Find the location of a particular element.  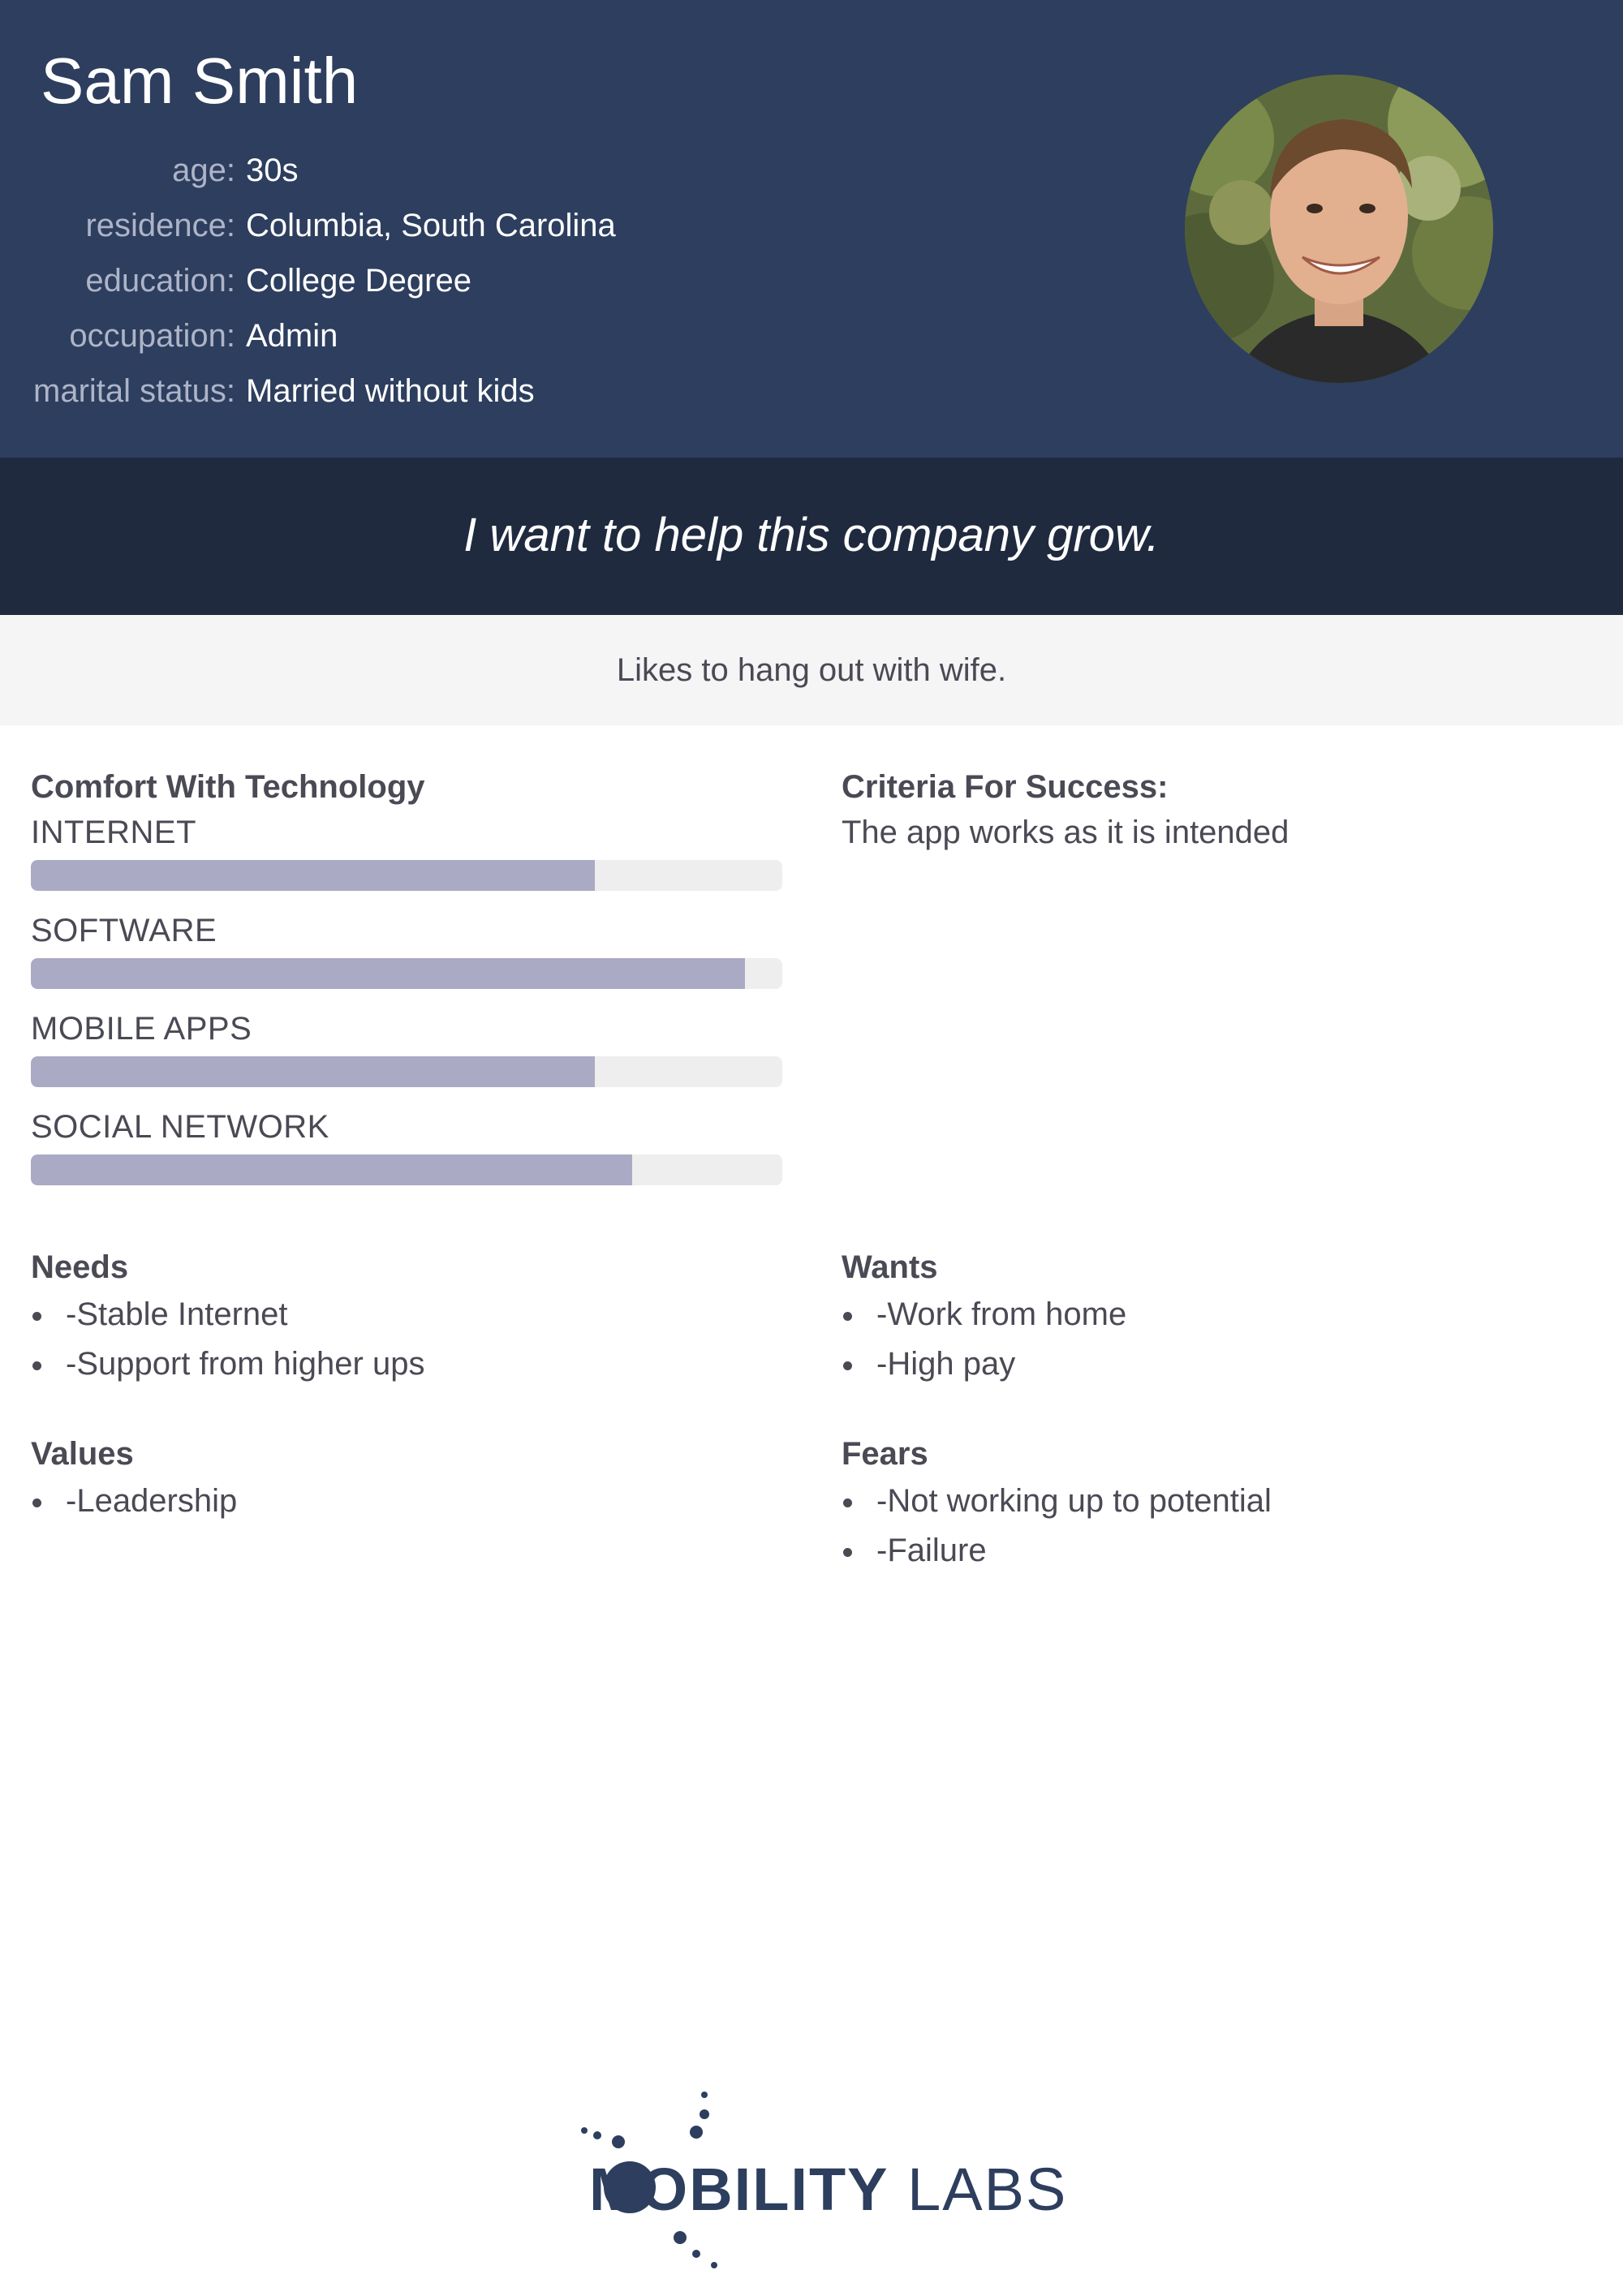

list-item: -Not working up to potential is located at coordinates (1215, 1501).